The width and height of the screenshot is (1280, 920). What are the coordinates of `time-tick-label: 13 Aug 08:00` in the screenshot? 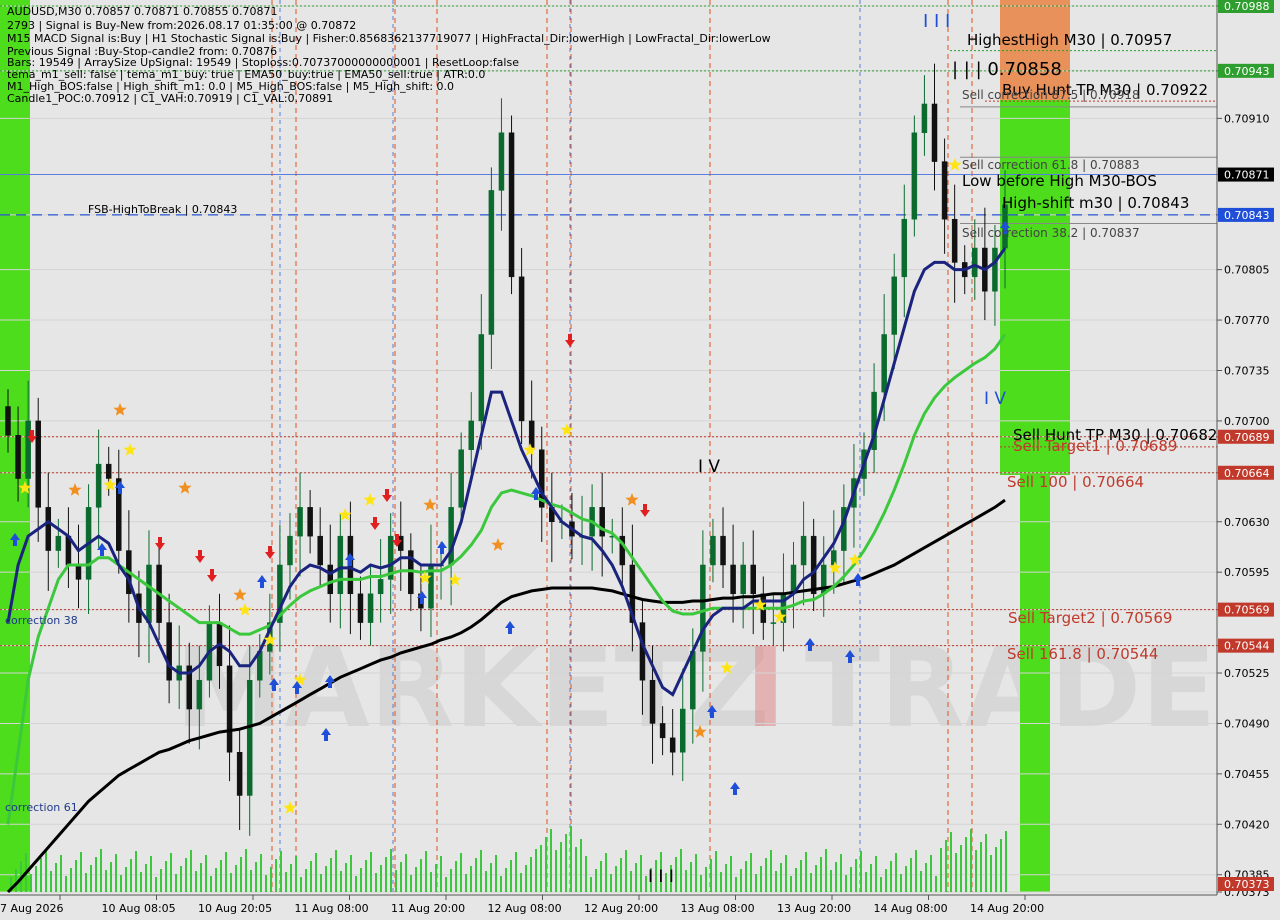 It's located at (718, 908).